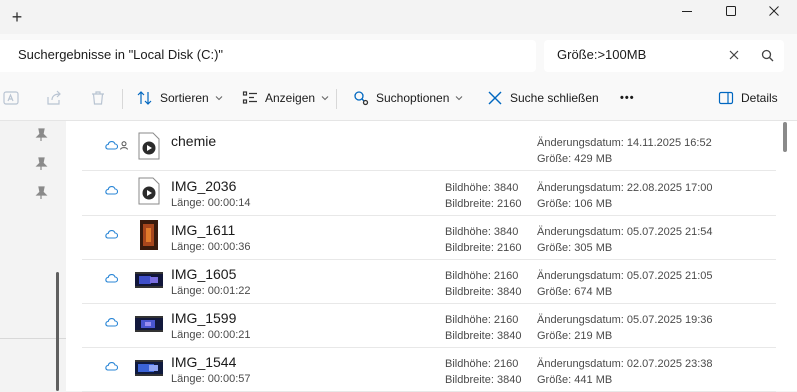 The width and height of the screenshot is (797, 392). Describe the element at coordinates (625, 364) in the screenshot. I see `file-modified: Änderungsdatum: 02.07.2025 23:38` at that location.